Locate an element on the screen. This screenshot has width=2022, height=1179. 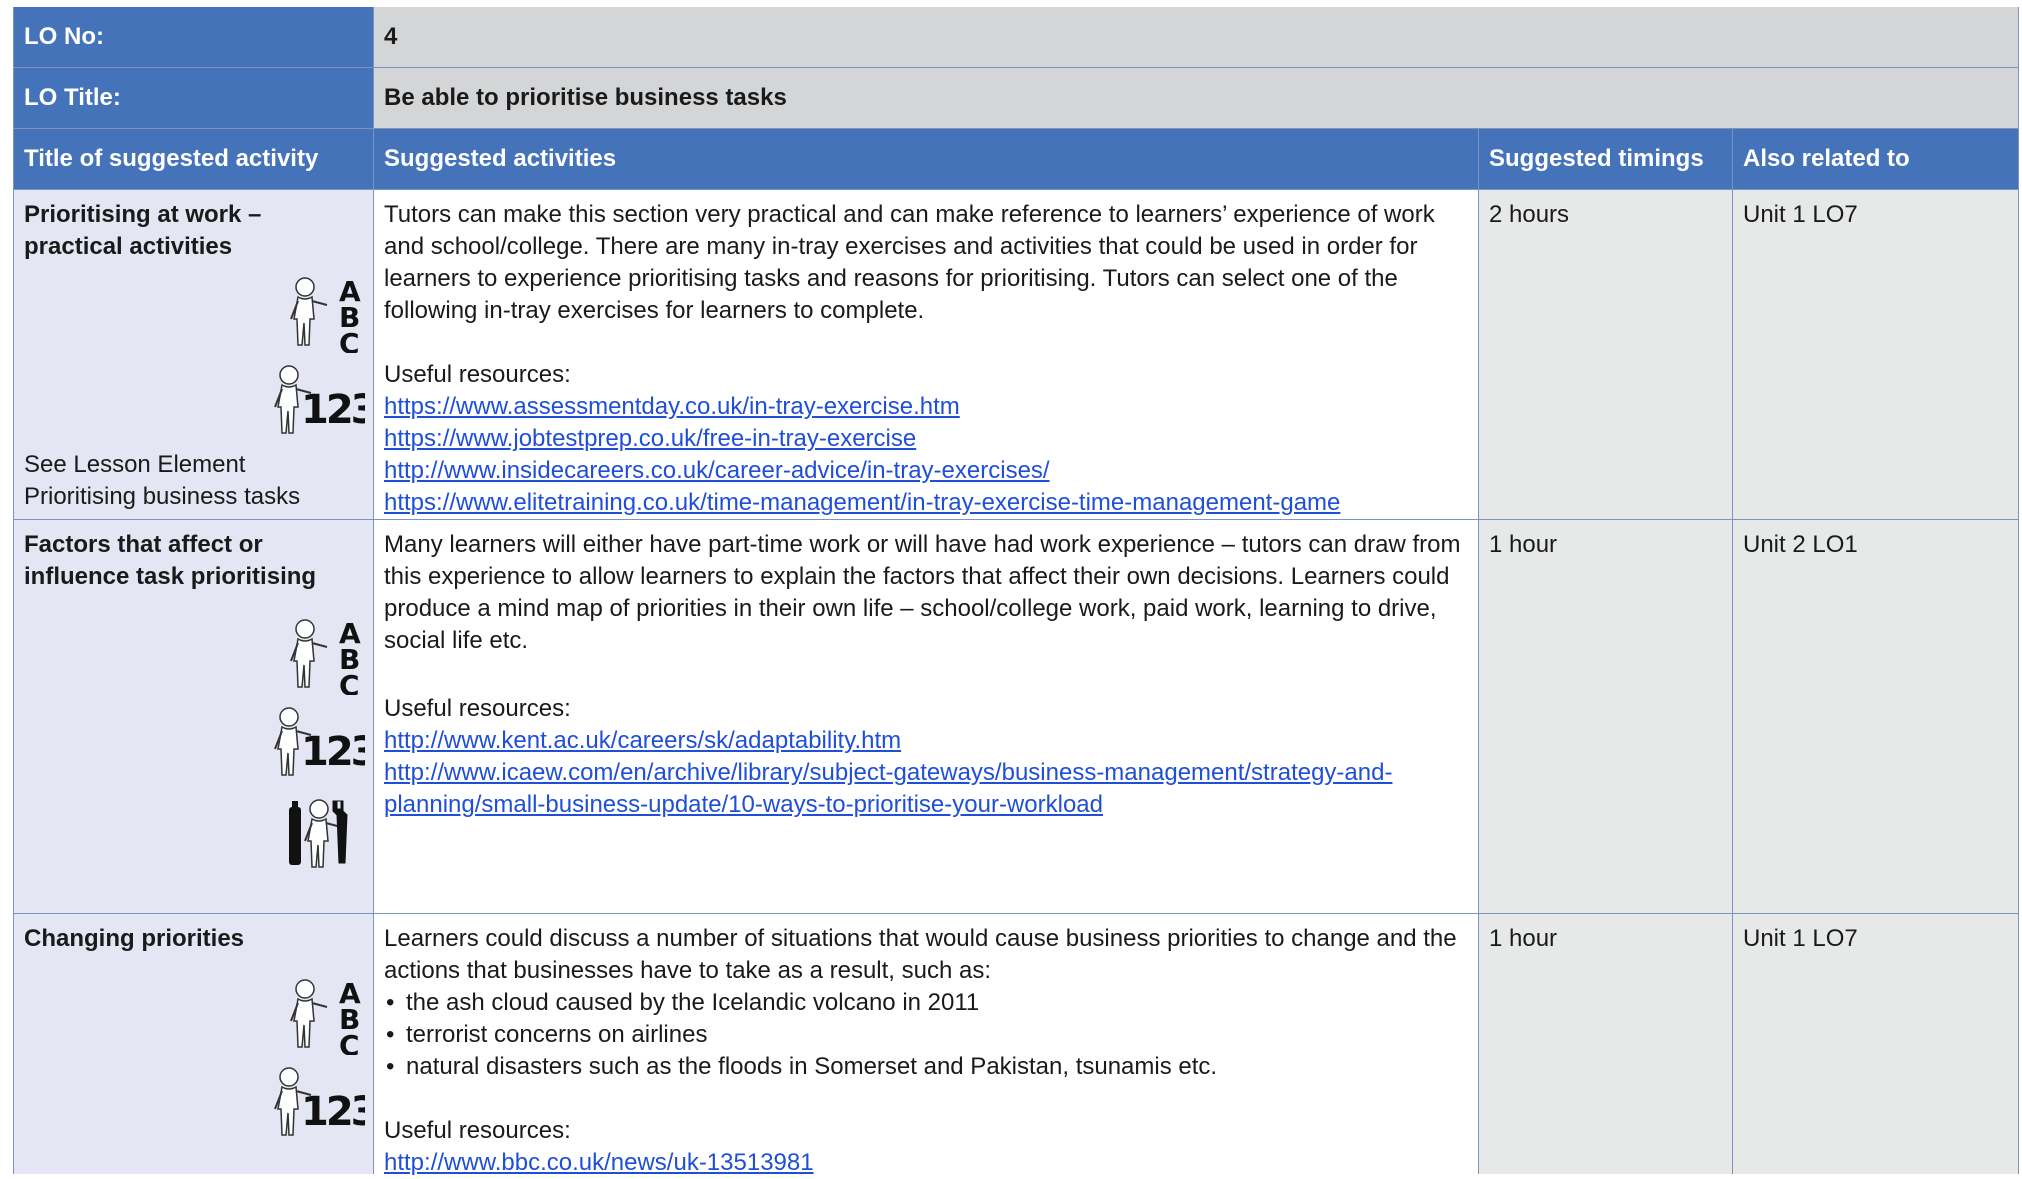
tools-skills-icon is located at coordinates (318, 833).